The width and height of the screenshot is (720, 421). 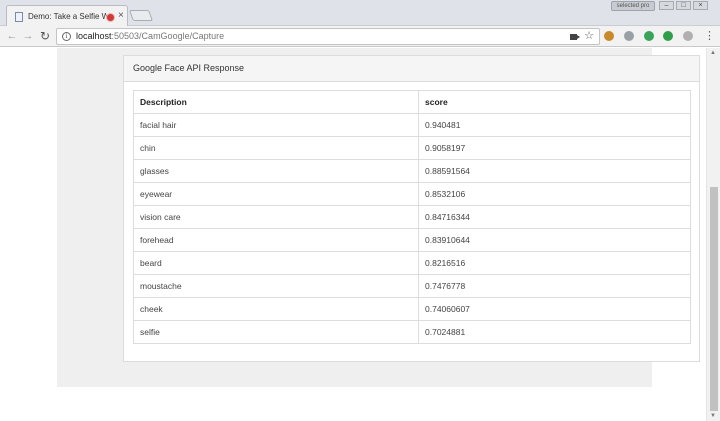 What do you see at coordinates (276, 125) in the screenshot?
I see `description-cell: facial hair` at bounding box center [276, 125].